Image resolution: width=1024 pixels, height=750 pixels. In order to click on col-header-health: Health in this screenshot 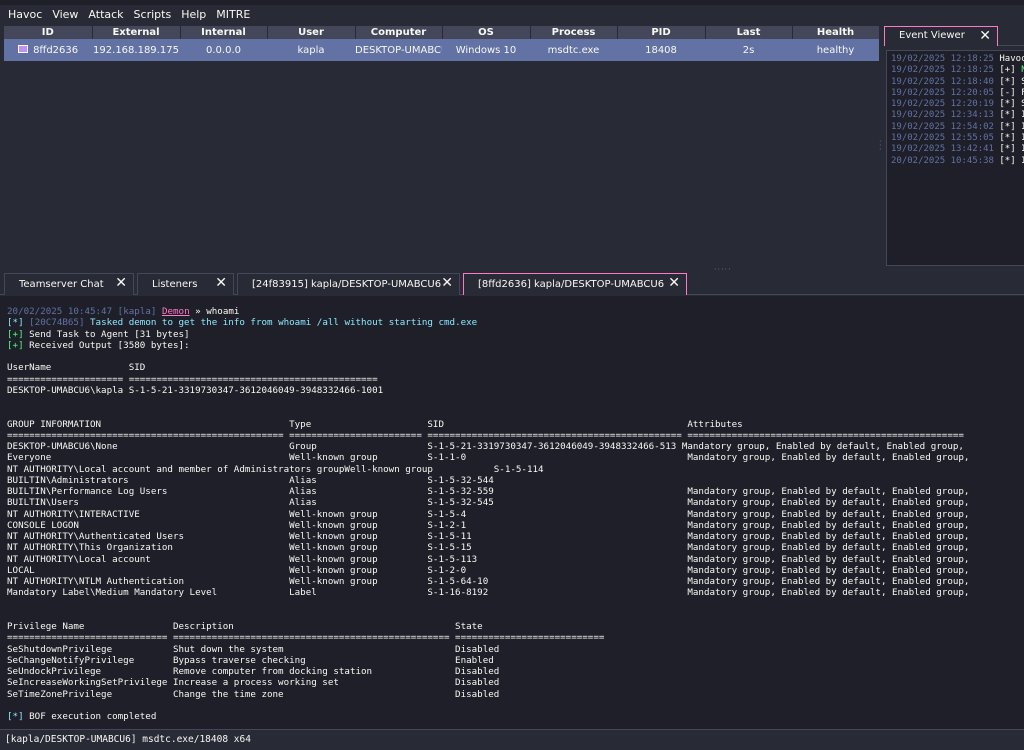, I will do `click(836, 32)`.